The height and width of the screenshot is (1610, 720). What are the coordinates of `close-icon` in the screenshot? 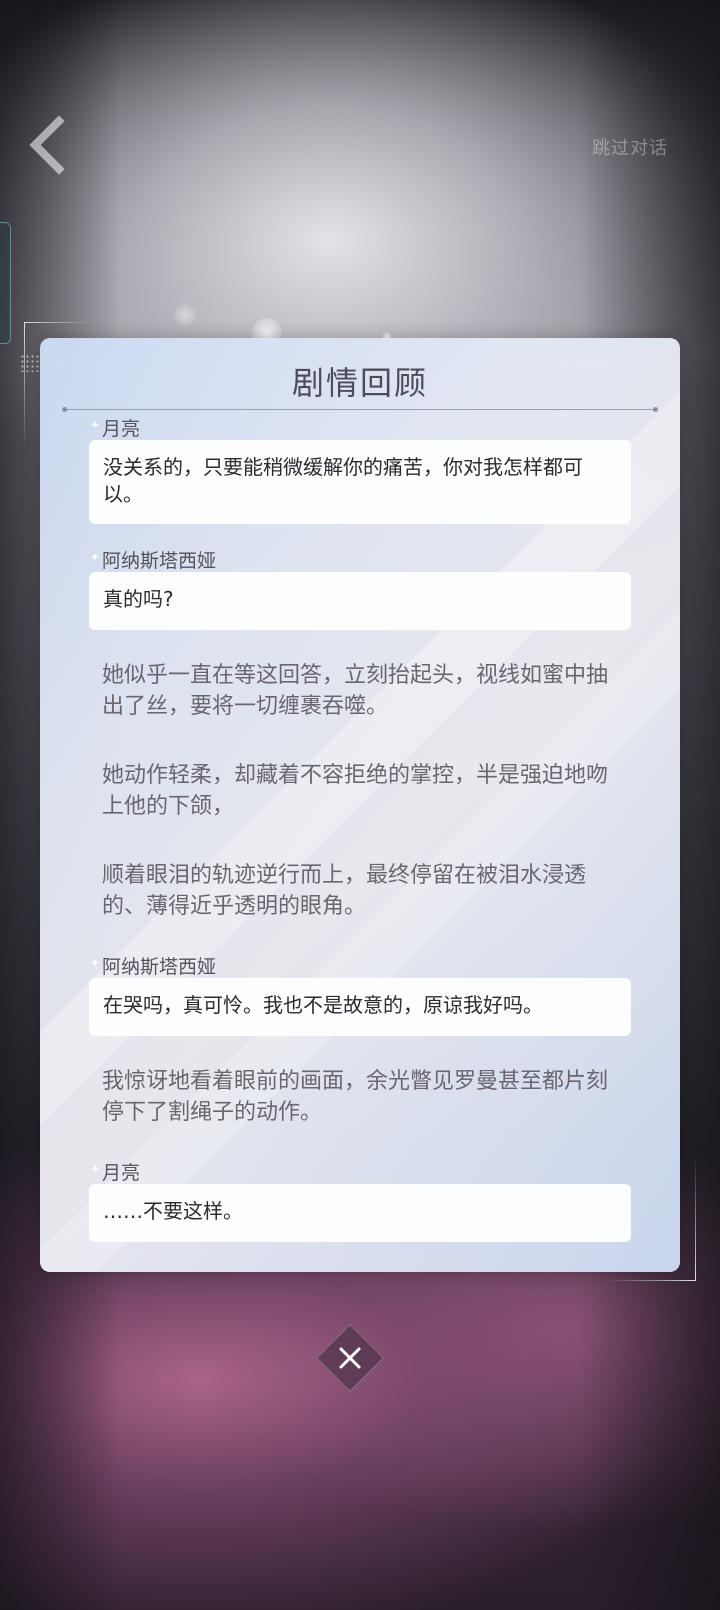 It's located at (350, 1358).